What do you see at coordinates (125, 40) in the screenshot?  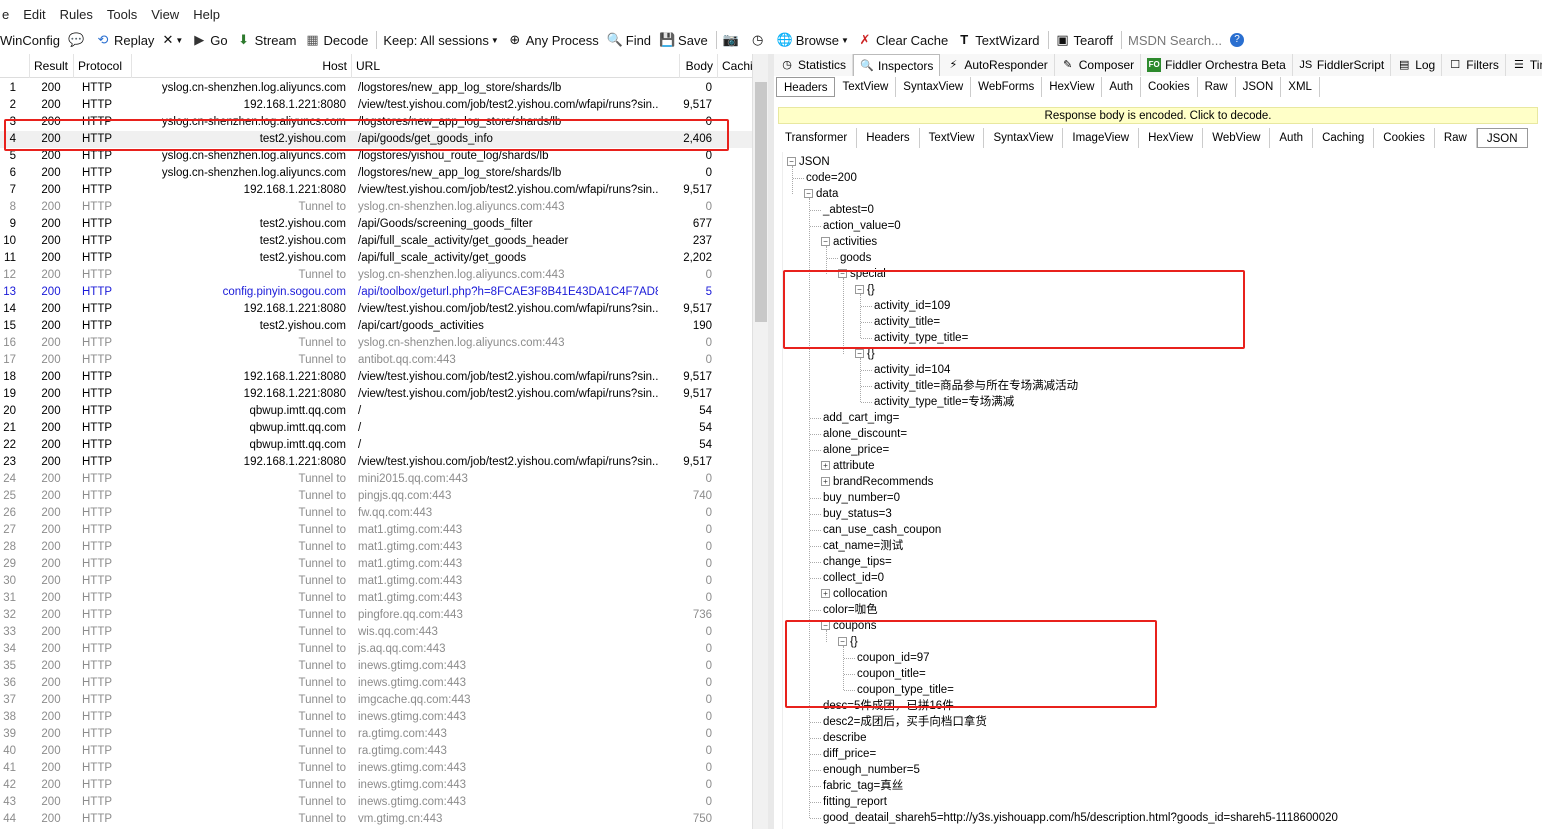 I see `replay-button: ⟲ Replay` at bounding box center [125, 40].